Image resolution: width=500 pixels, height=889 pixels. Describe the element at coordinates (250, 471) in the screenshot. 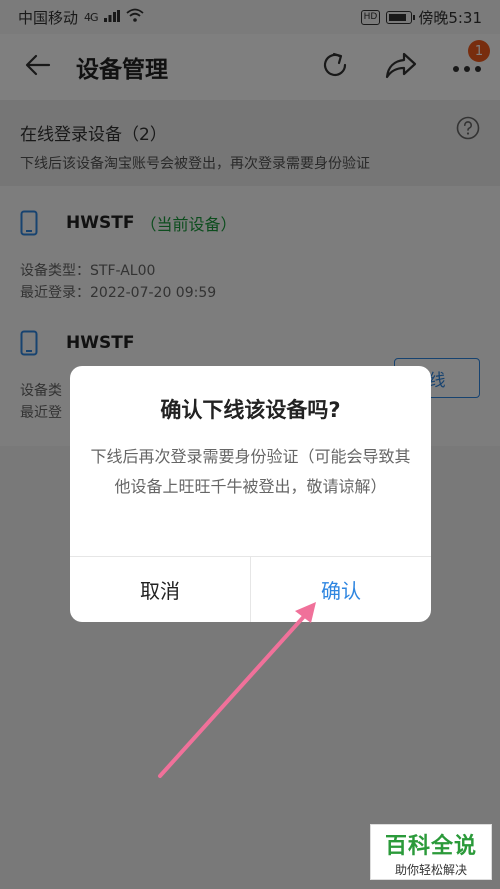

I see `dialog-message: 下线后再次登录需要身份验证（可能会导致其他设备上旺旺千牛被登出，敬请谅解）` at that location.